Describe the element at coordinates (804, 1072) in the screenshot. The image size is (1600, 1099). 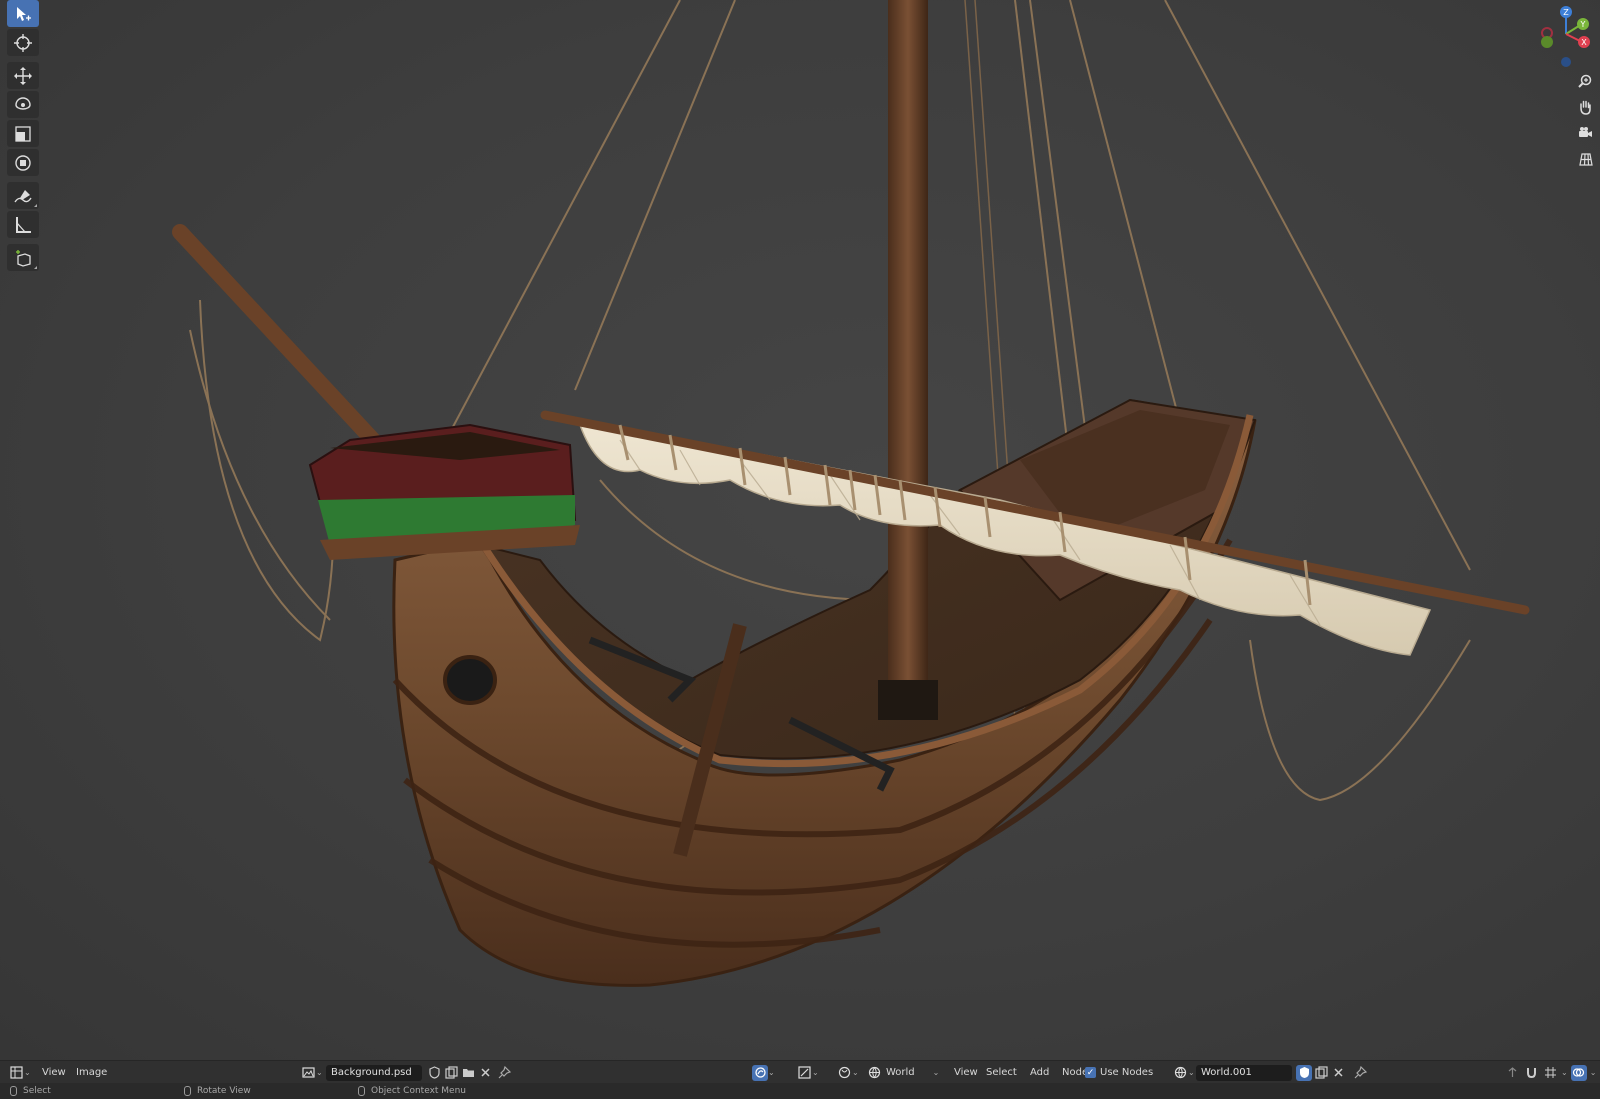
I see `node-editor-icon` at that location.